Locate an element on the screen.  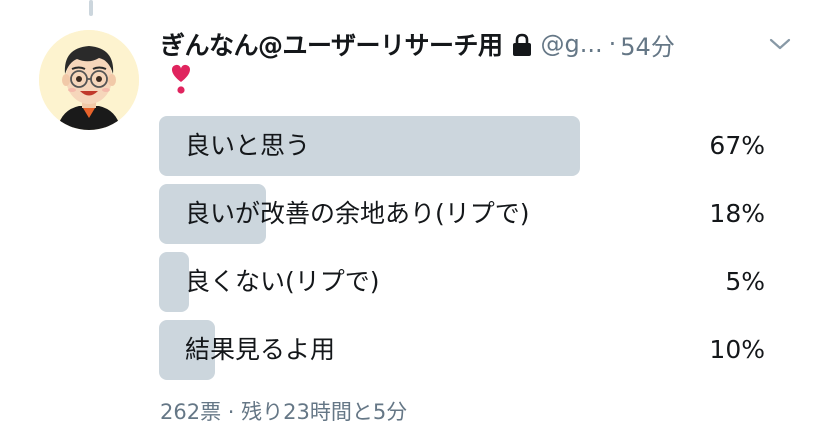
poll-option-percent: 5% is located at coordinates (745, 281).